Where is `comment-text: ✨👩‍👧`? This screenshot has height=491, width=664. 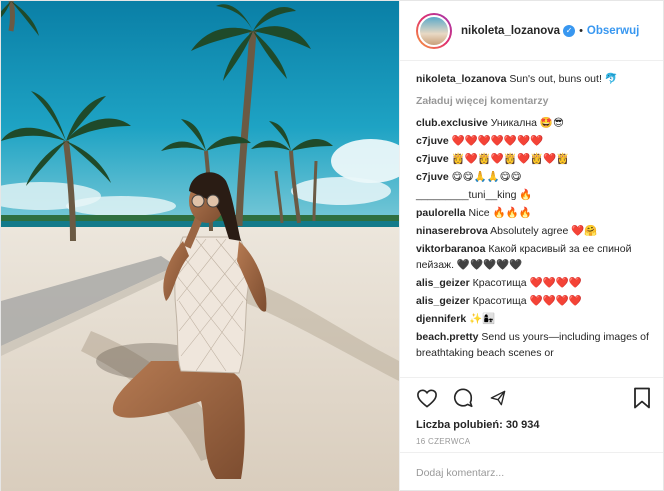 comment-text: ✨👩‍👧 is located at coordinates (482, 319).